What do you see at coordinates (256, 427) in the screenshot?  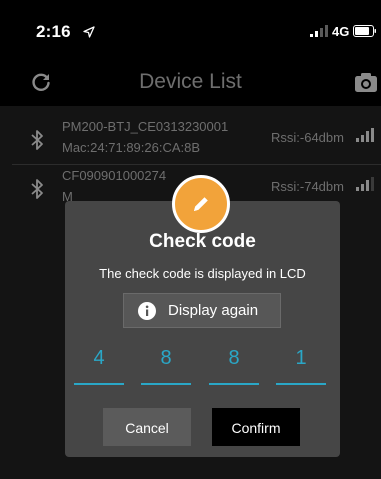 I see `confirm-button: Confirm` at bounding box center [256, 427].